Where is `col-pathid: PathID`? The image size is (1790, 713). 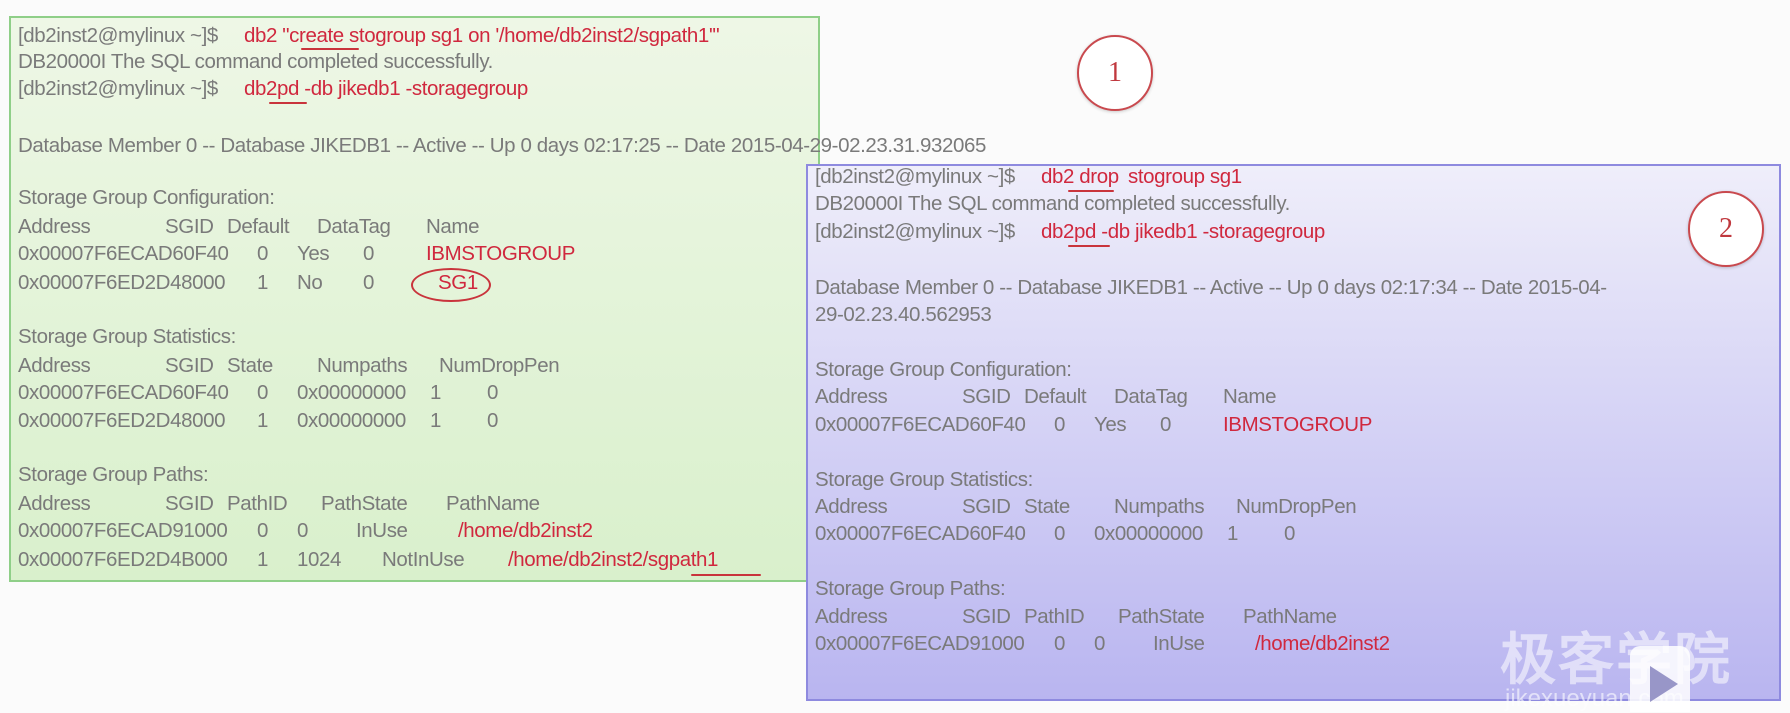
col-pathid: PathID is located at coordinates (1054, 616).